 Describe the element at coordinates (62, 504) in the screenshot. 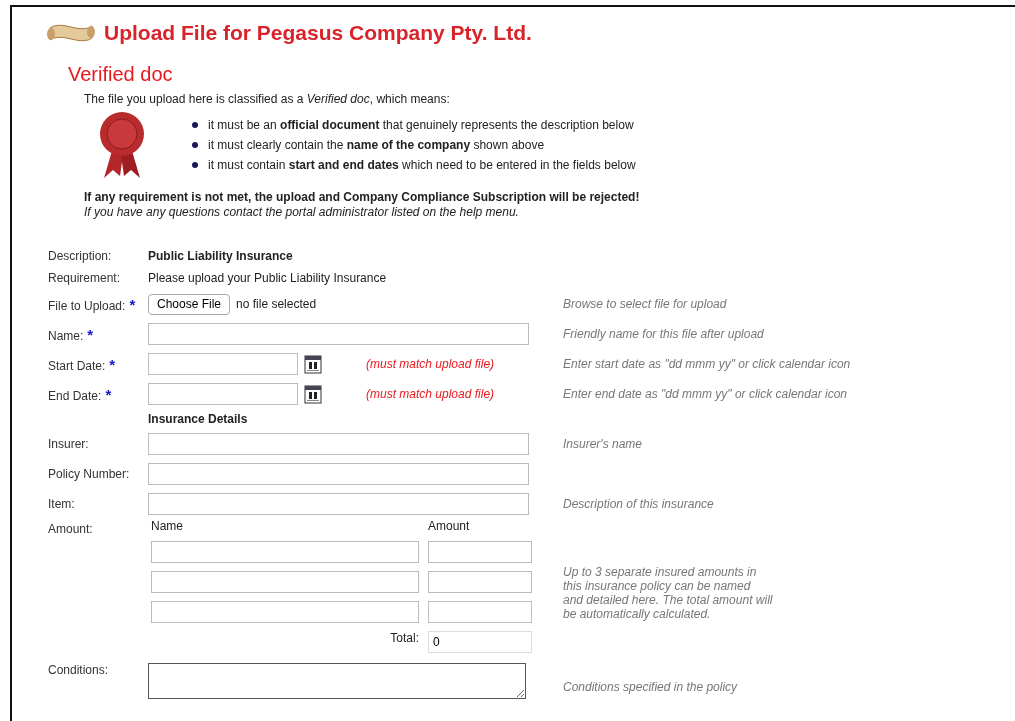

I see `field-label: Item:` at that location.